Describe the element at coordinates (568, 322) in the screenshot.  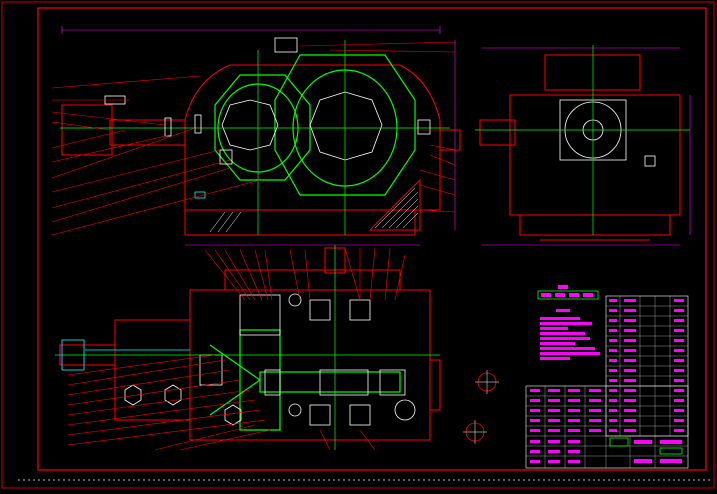
I see `technical-requirements` at that location.